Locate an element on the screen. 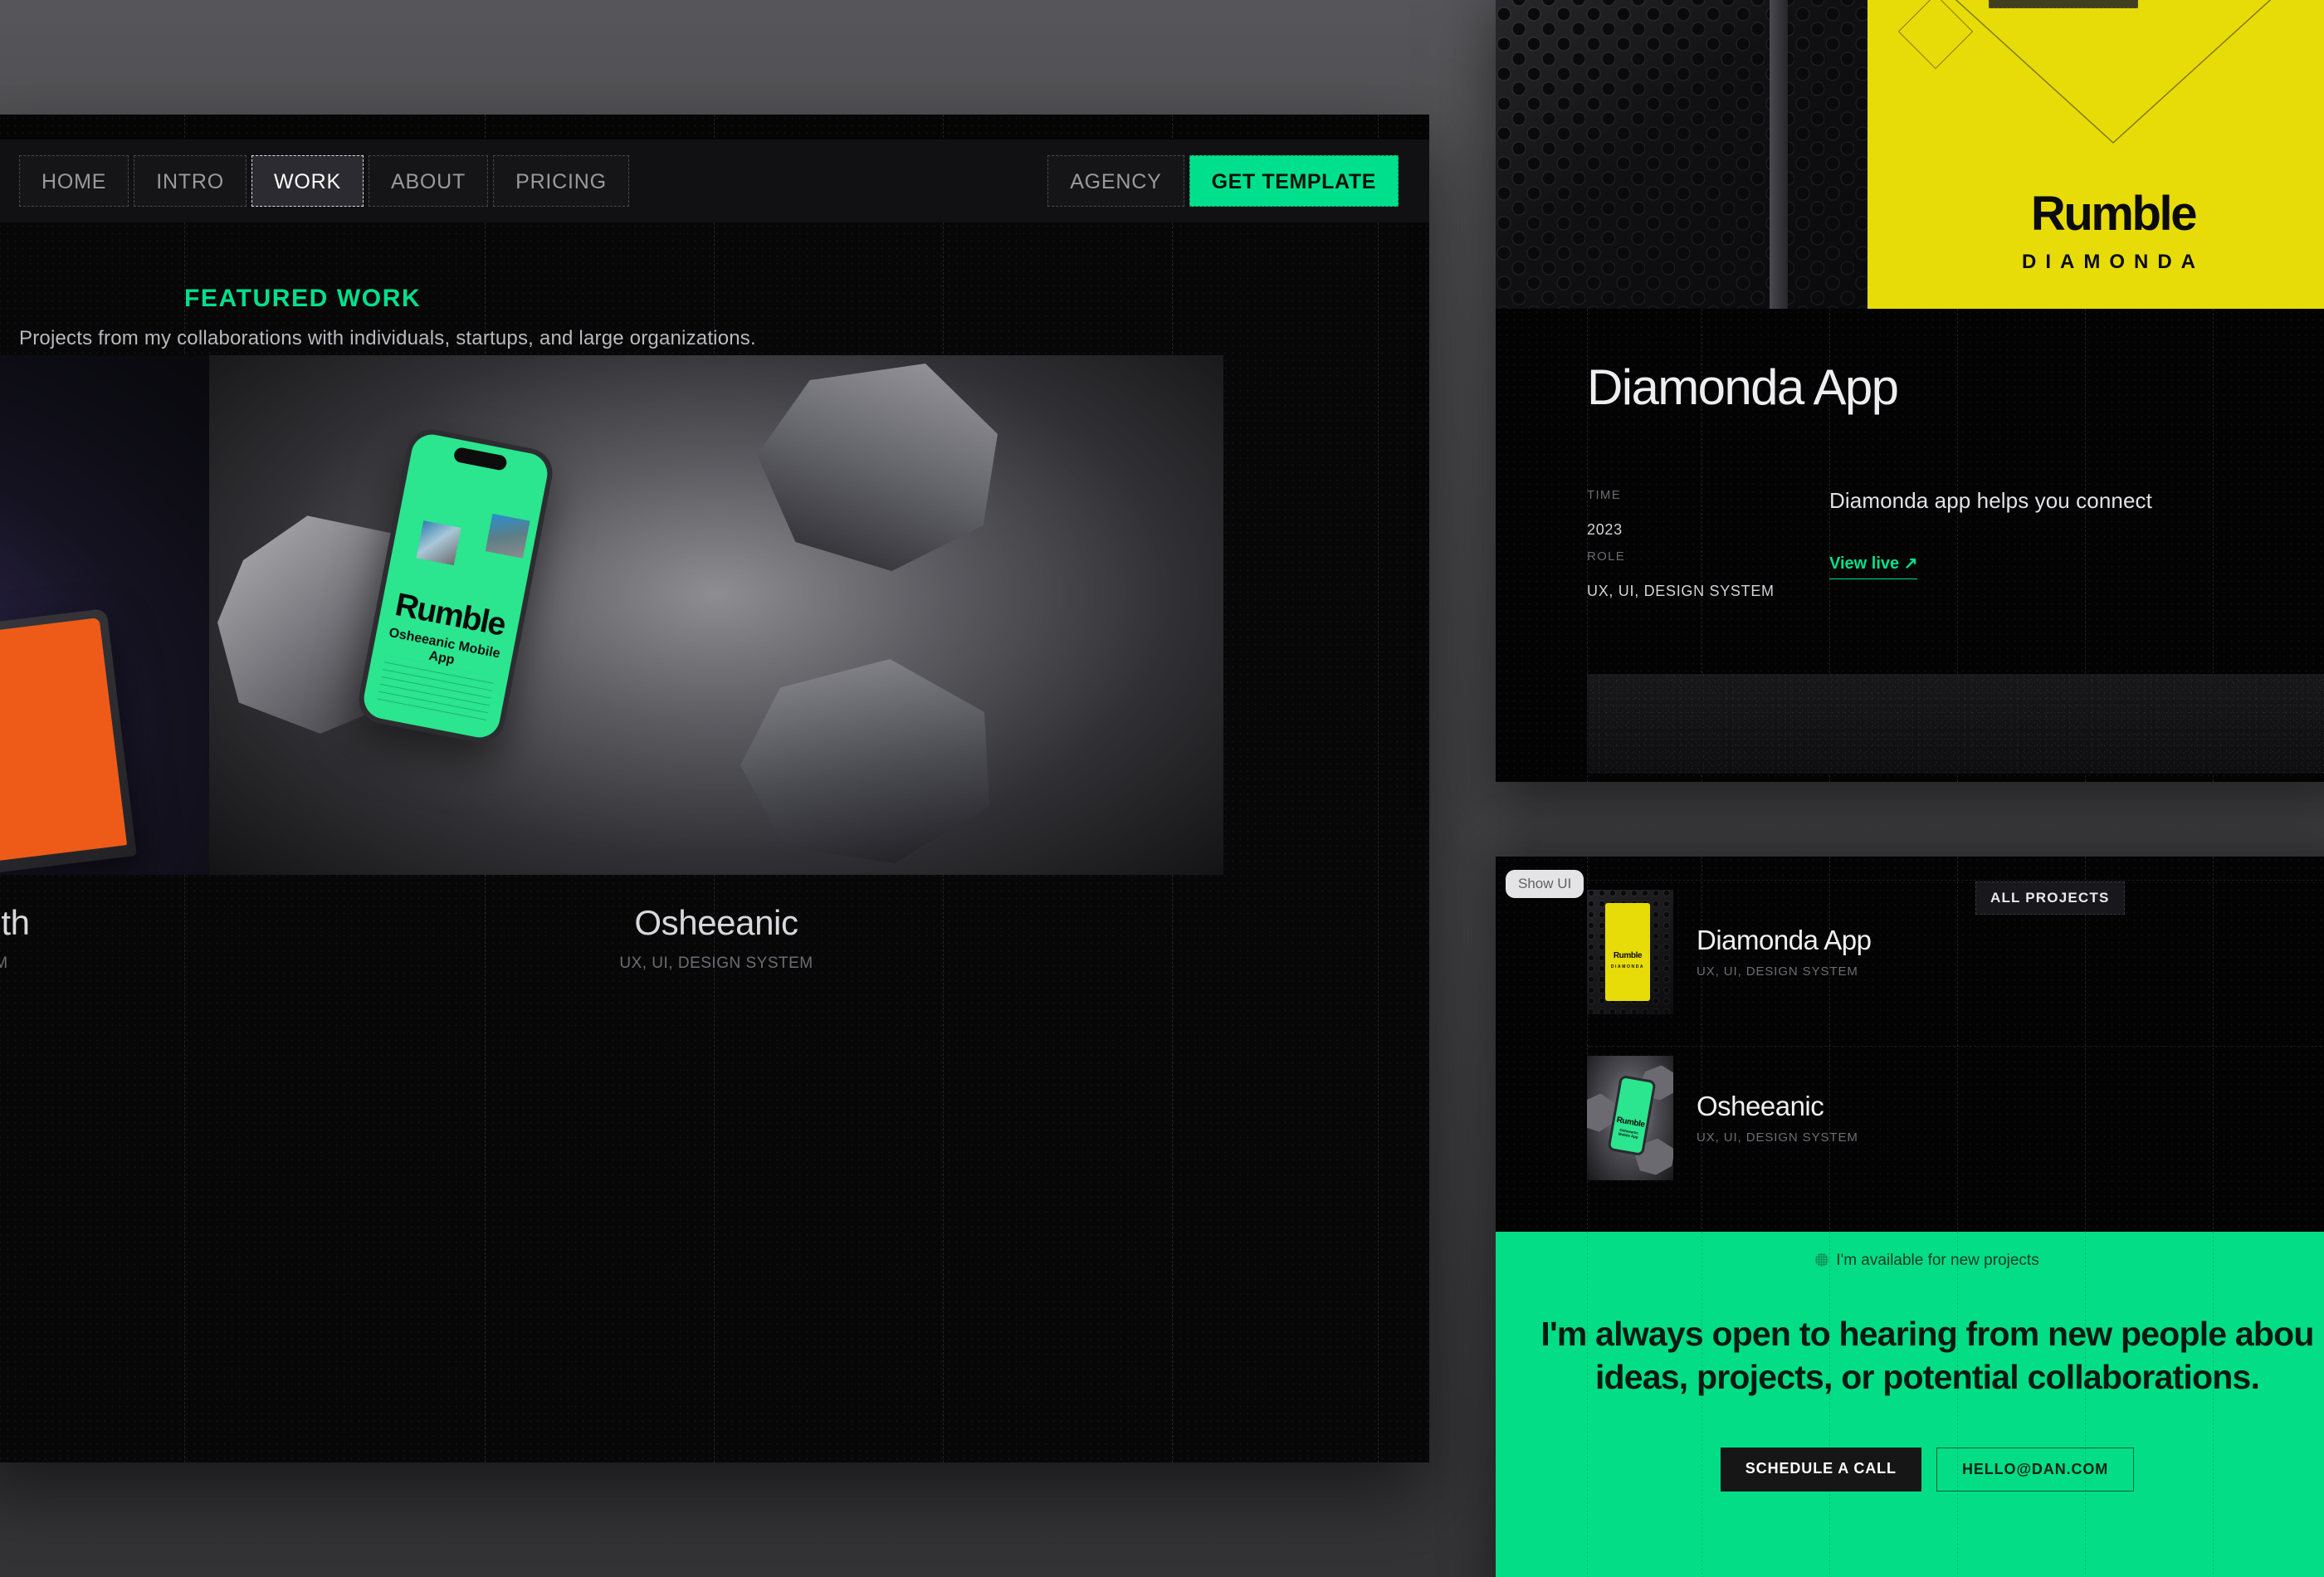 The height and width of the screenshot is (1577, 2324). phone-screen: Rumble Osheeanic Mobile App is located at coordinates (455, 586).